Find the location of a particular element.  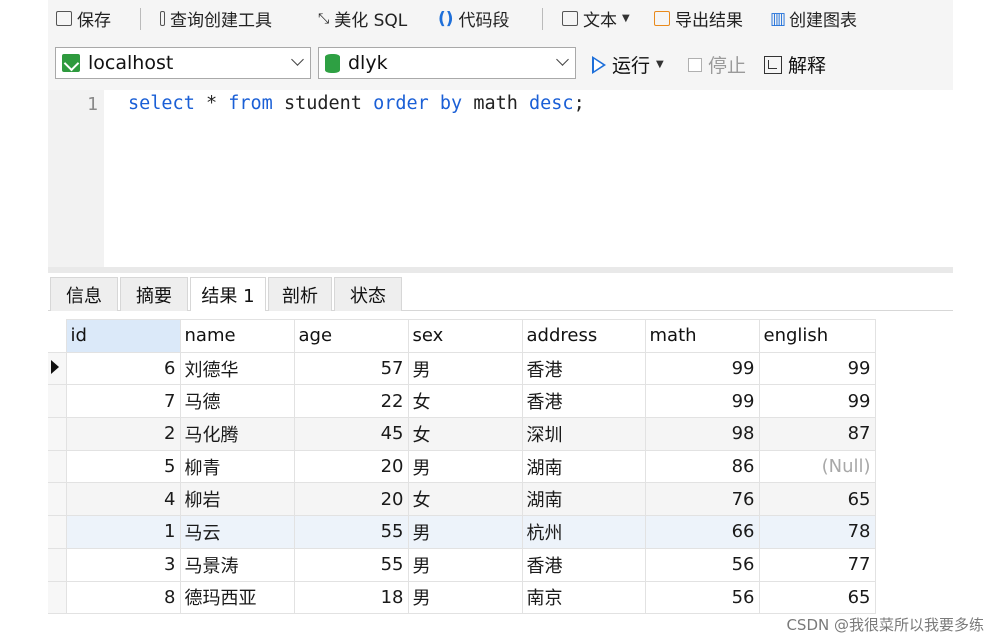

cell-english: (Null) is located at coordinates (817, 466).